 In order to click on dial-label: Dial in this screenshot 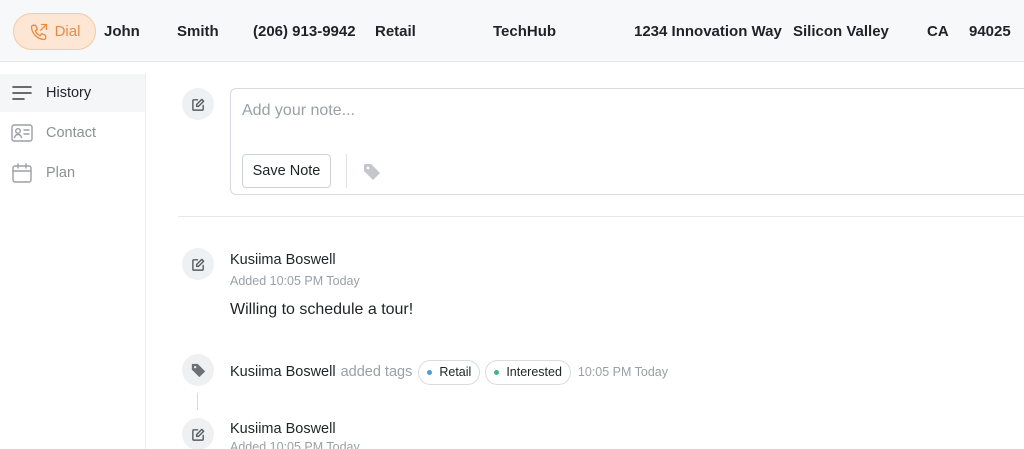, I will do `click(67, 31)`.